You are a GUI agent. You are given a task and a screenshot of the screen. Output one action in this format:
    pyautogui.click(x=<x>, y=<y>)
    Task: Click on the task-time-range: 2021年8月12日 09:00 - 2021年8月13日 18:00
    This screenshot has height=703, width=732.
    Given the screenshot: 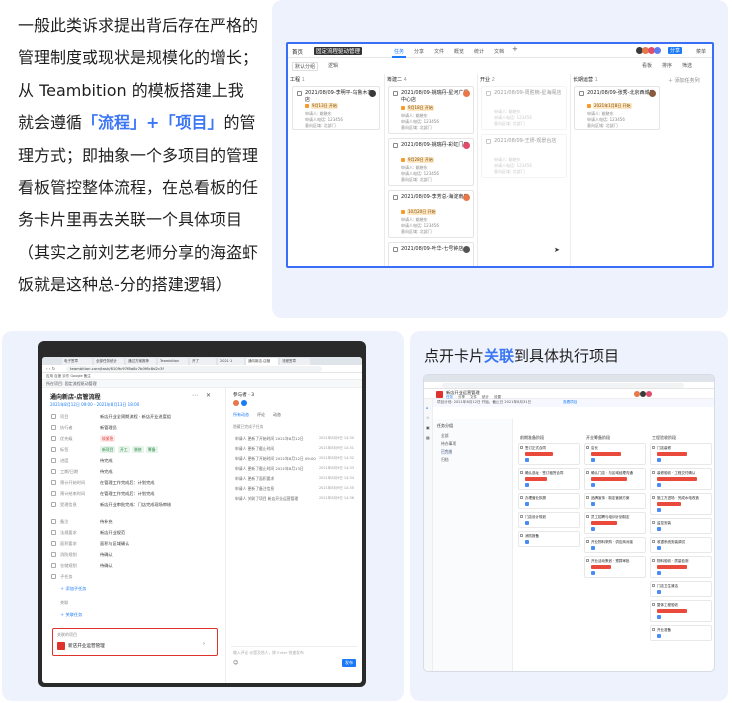 What is the action you would take?
    pyautogui.click(x=94, y=405)
    